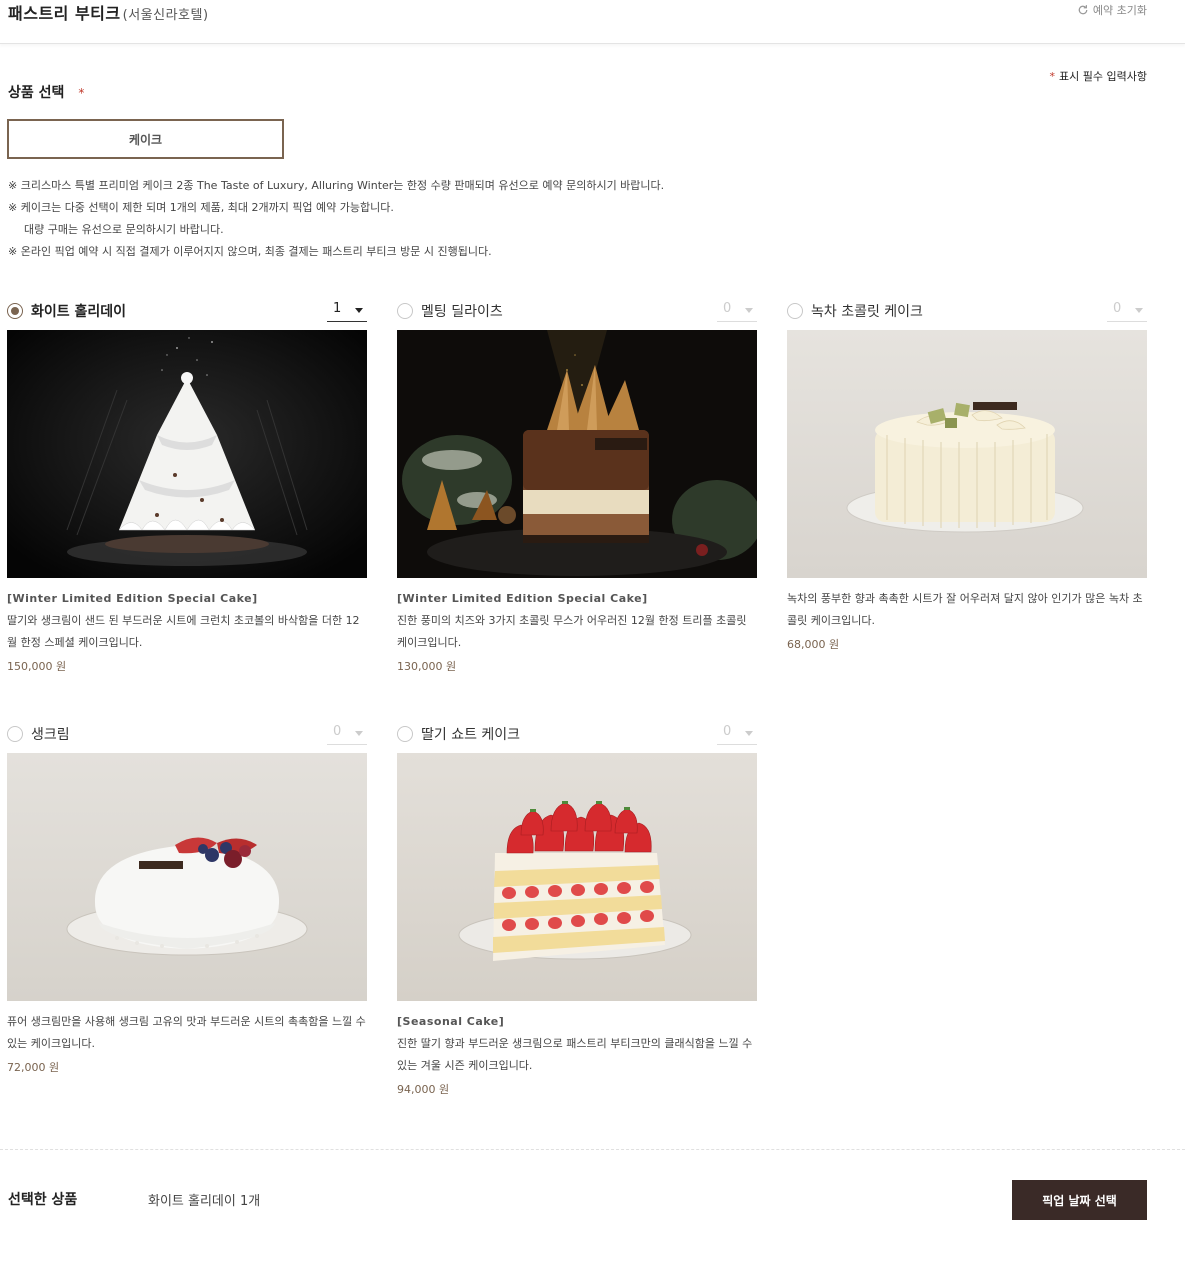 This screenshot has height=1274, width=1185. I want to click on required-note: * 표시 필수 입력사항, so click(1098, 76).